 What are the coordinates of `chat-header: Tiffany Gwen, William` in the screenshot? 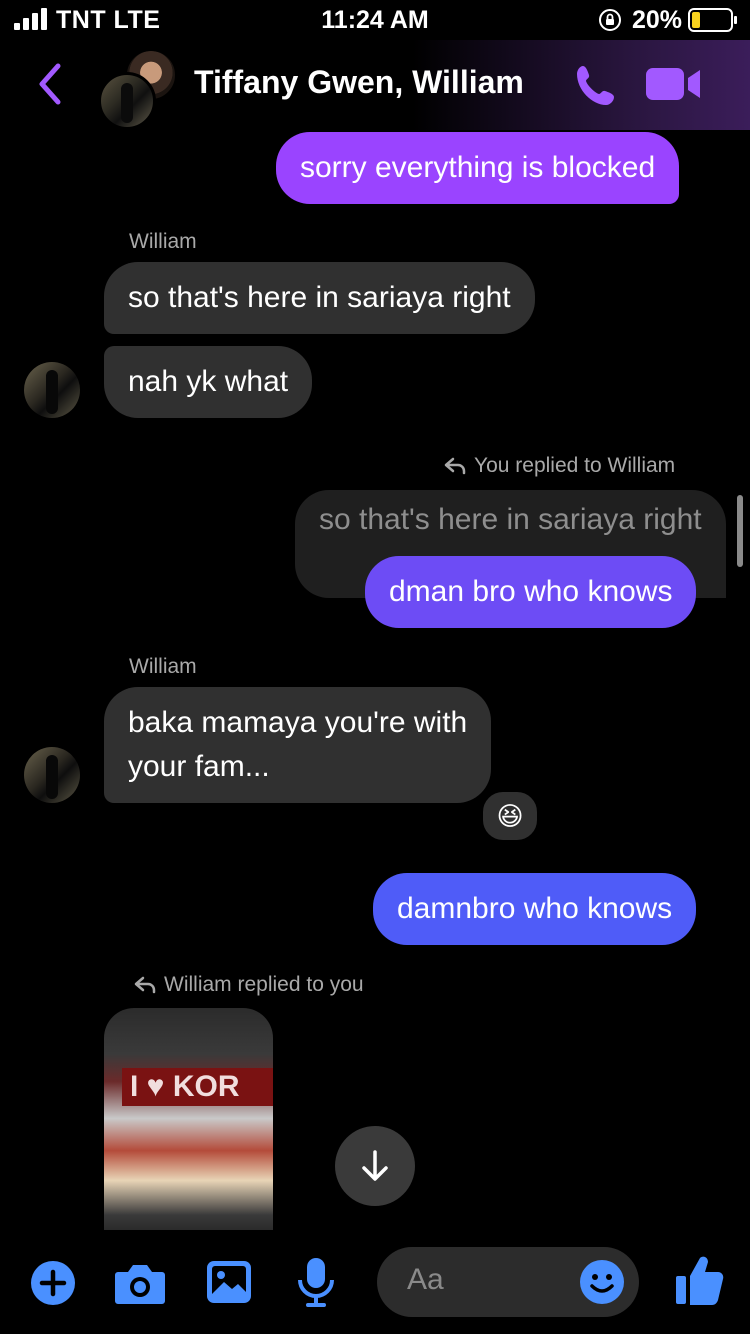 It's located at (375, 85).